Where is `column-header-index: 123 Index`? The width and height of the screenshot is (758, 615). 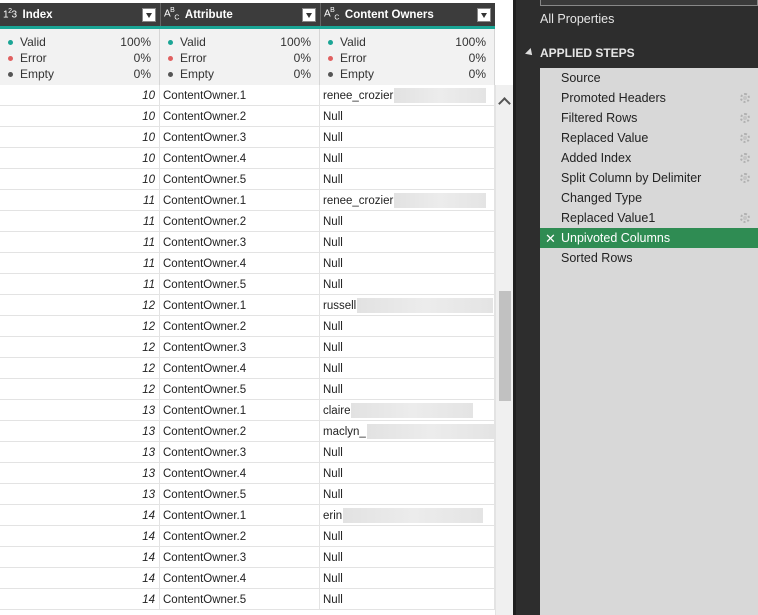 column-header-index: 123 Index is located at coordinates (80, 14).